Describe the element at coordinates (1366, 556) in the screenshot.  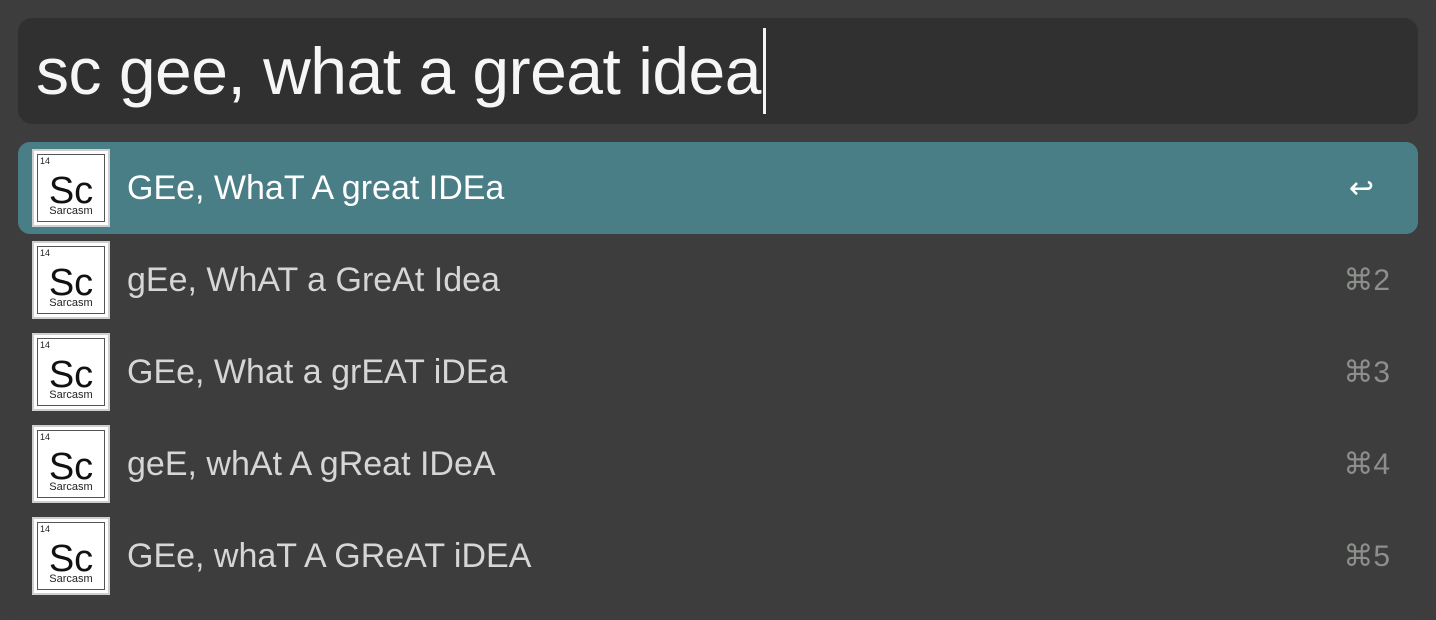
I see `shortcut-hint: ⌘5` at that location.